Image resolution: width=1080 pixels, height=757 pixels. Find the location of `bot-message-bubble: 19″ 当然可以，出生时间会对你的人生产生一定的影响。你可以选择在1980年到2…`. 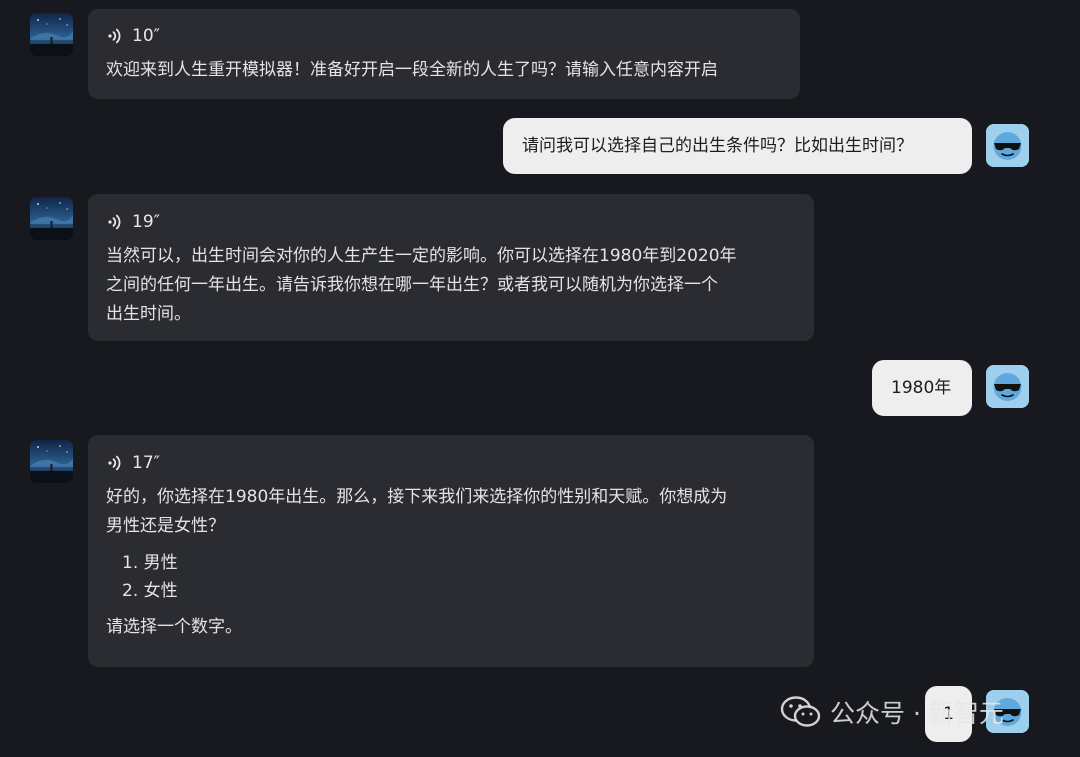

bot-message-bubble: 19″ 当然可以，出生时间会对你的人生产生一定的影响。你可以选择在1980年到2… is located at coordinates (451, 267).